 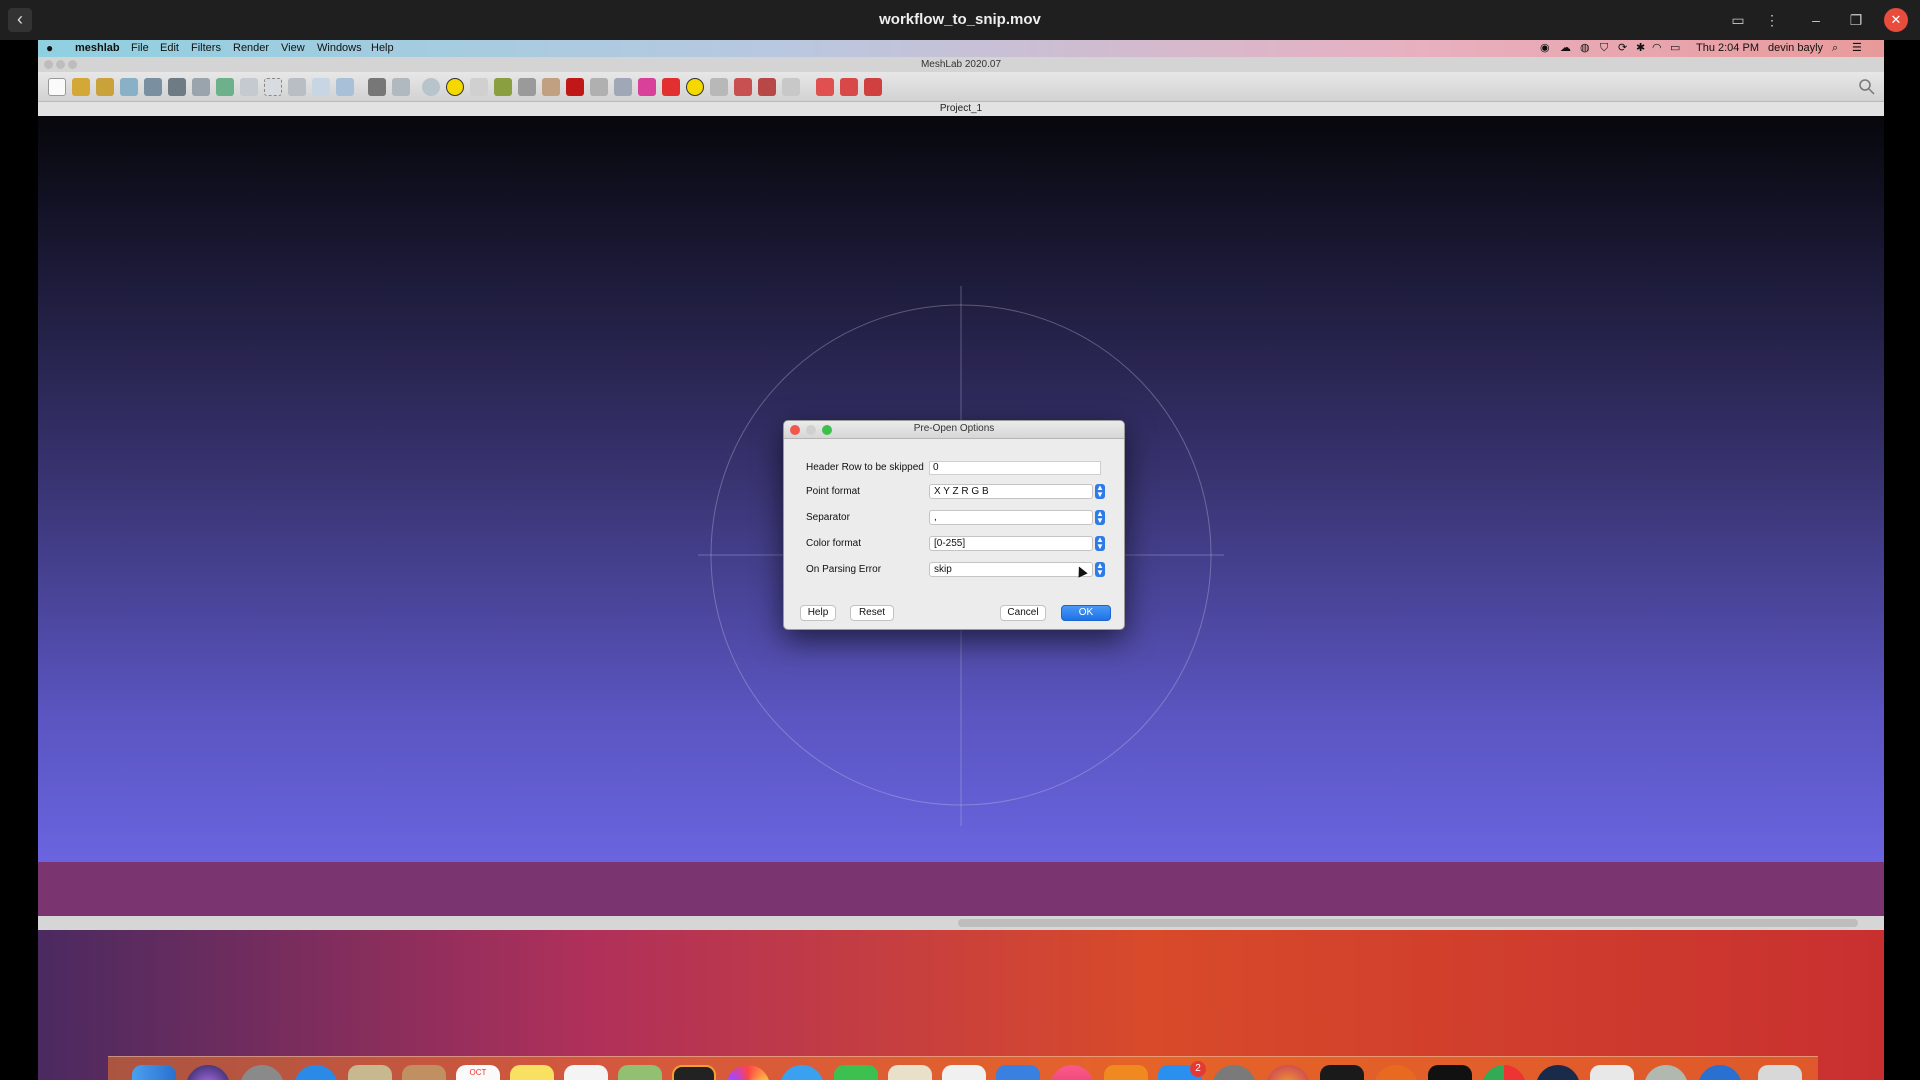 What do you see at coordinates (1011, 491) in the screenshot?
I see `point-format-select: X Y Z R G B` at bounding box center [1011, 491].